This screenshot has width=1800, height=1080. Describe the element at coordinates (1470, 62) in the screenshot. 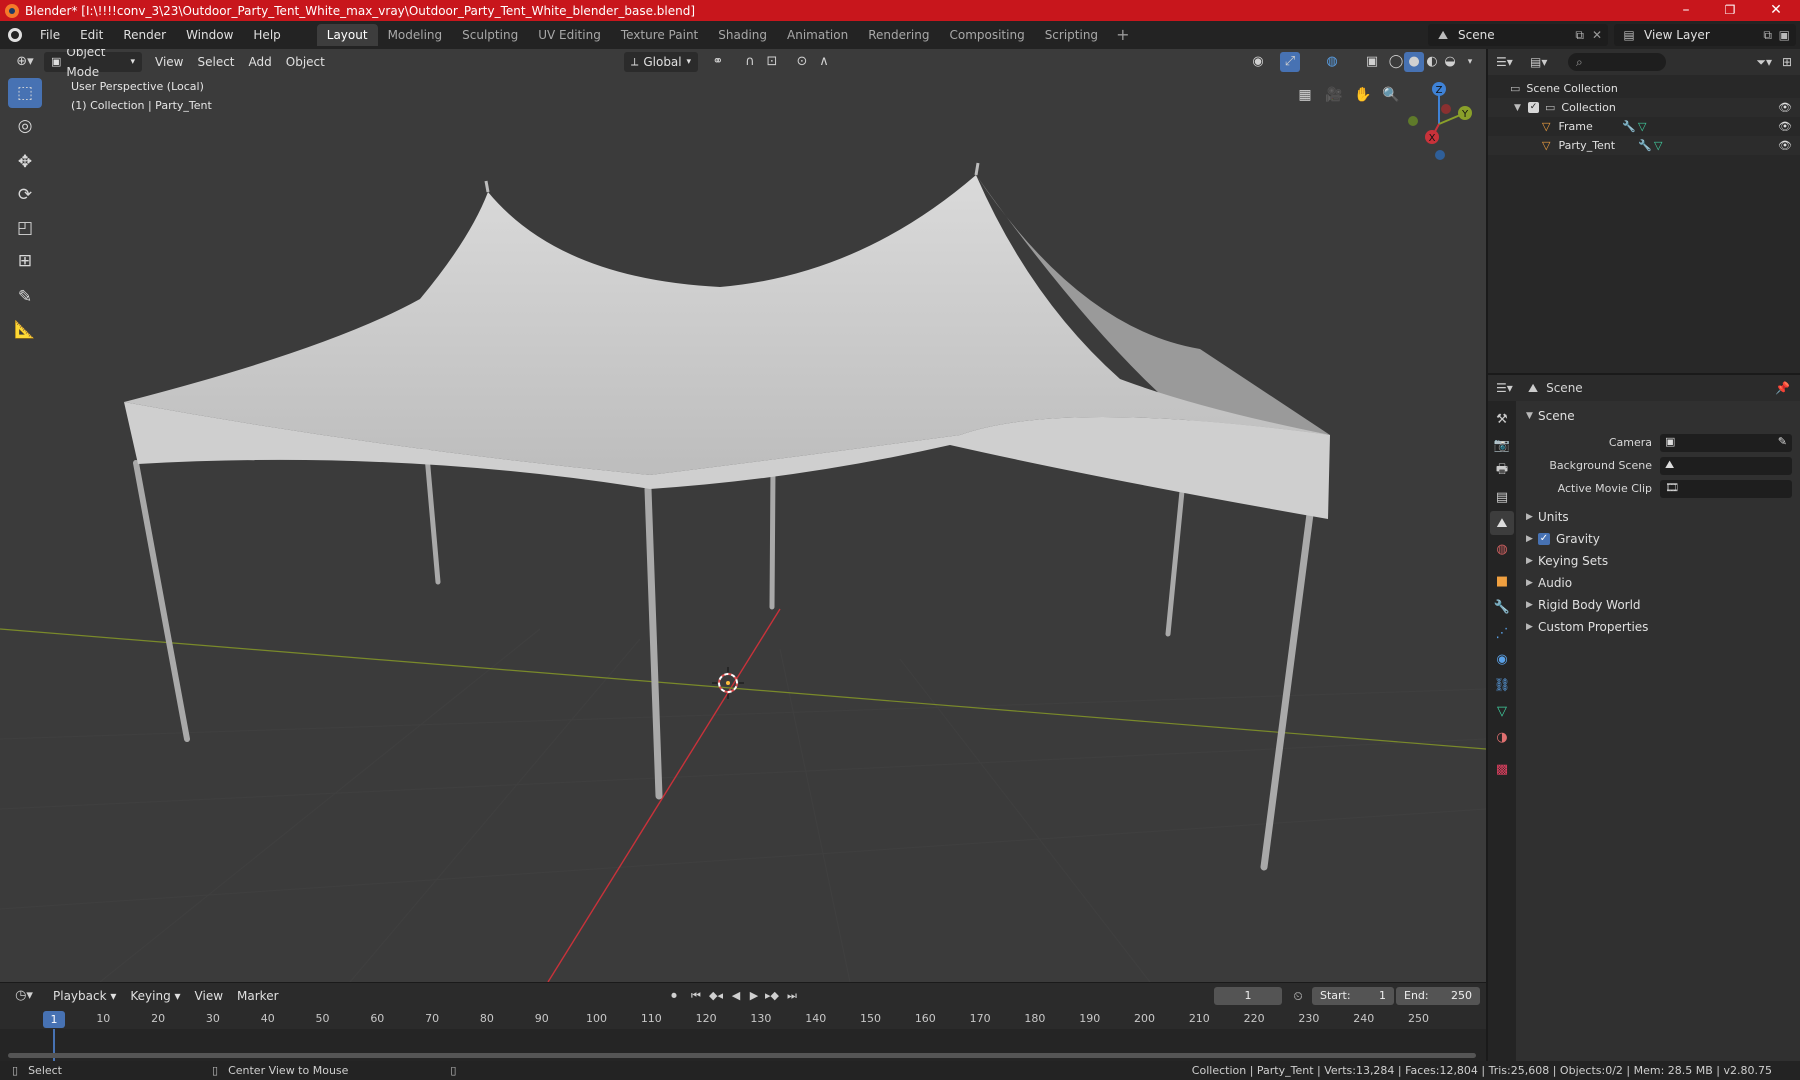

I see `shading-options-icon: ▾` at that location.